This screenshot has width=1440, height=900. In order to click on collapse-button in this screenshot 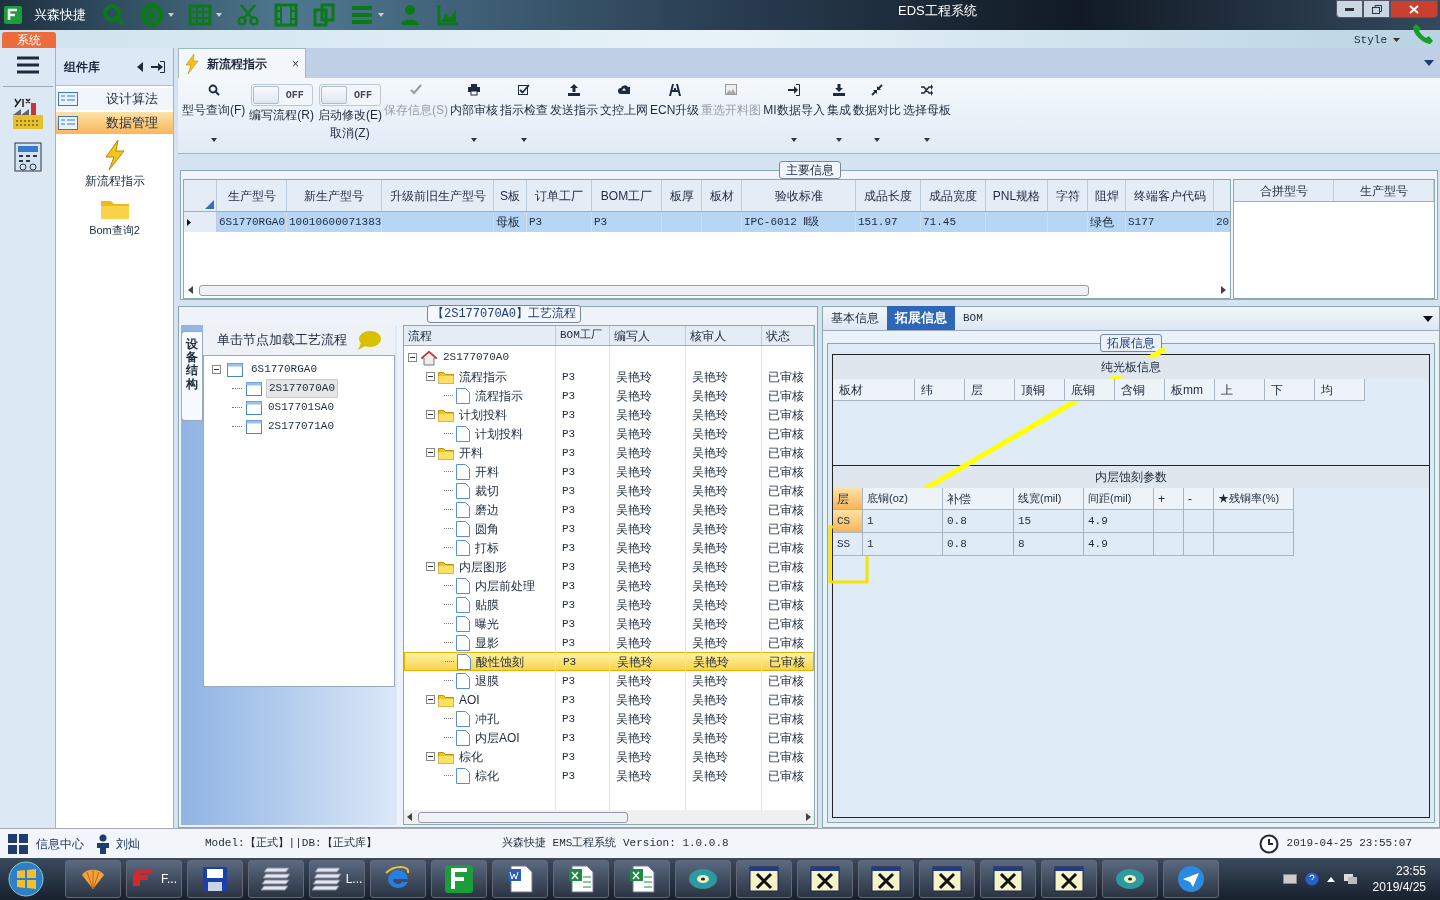, I will do `click(140, 66)`.